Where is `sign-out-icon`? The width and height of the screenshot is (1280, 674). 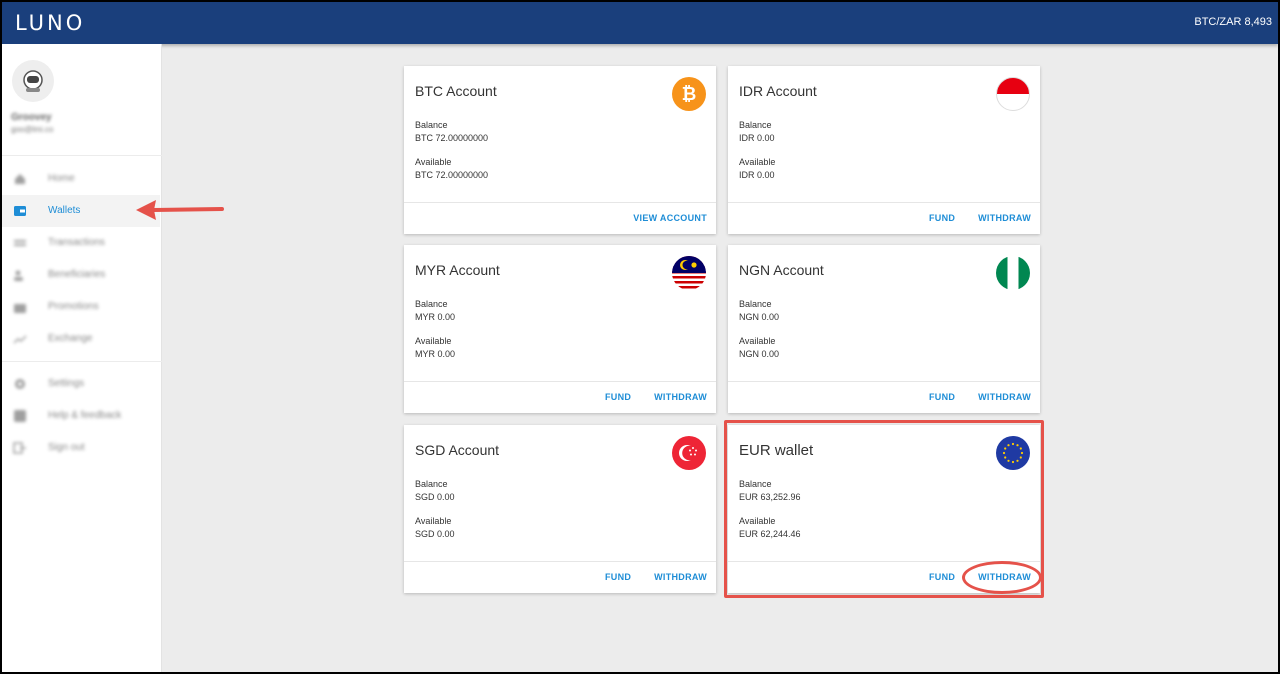
sign-out-icon is located at coordinates (19, 448).